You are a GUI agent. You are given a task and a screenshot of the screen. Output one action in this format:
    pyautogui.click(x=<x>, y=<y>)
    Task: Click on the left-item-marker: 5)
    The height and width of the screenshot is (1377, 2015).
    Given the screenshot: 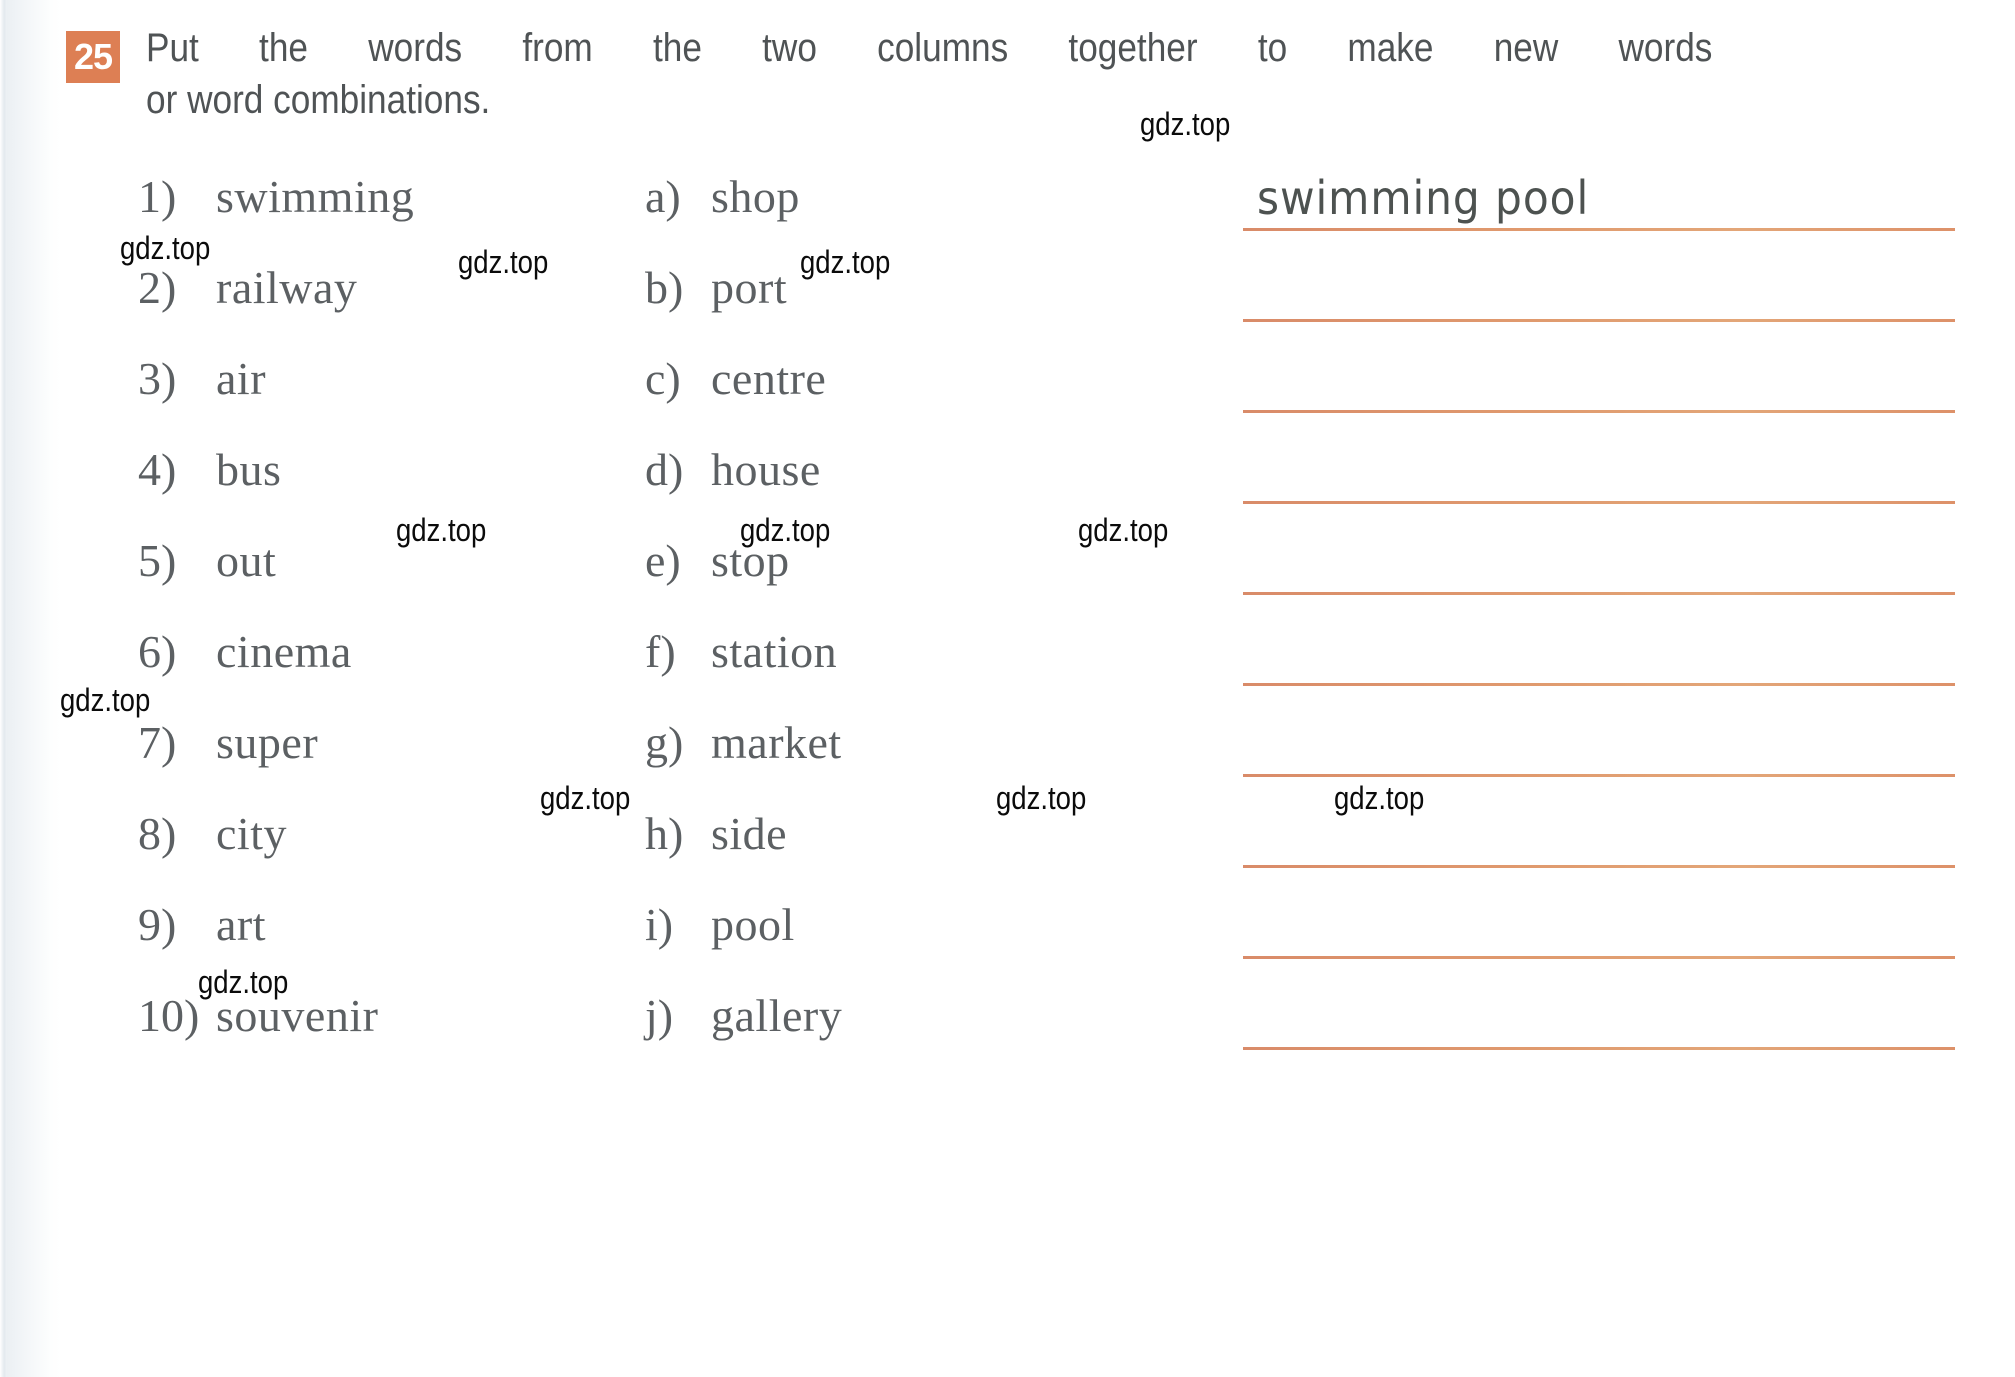 What is the action you would take?
    pyautogui.click(x=157, y=560)
    